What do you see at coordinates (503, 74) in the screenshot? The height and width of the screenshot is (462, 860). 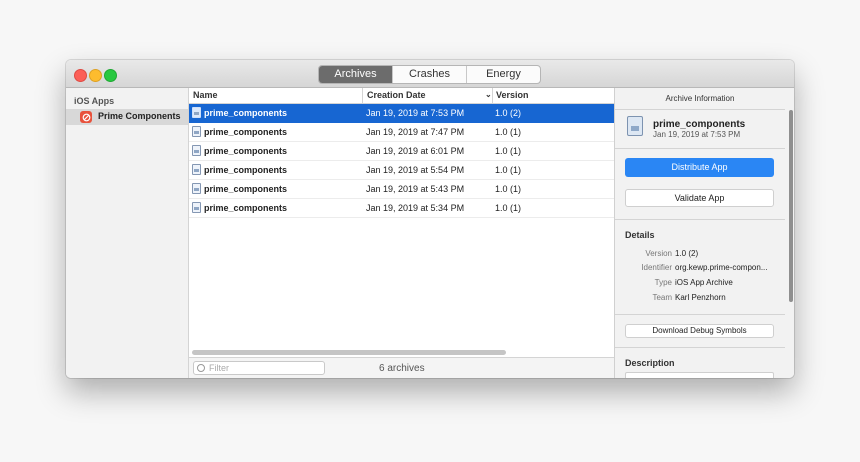 I see `tab-energy: Energy` at bounding box center [503, 74].